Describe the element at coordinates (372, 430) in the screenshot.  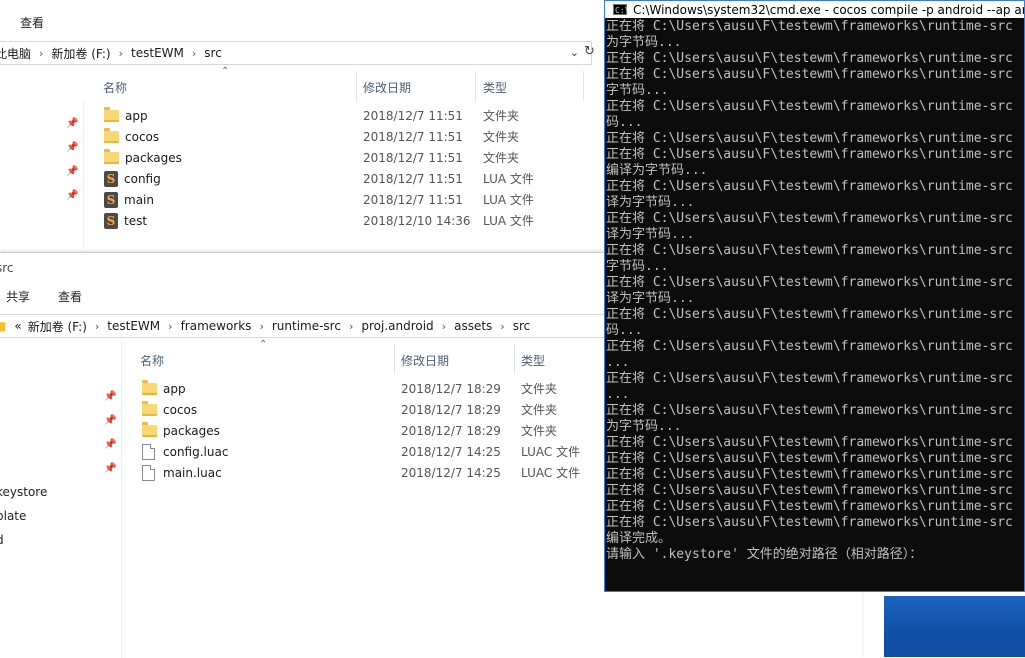
I see `file-row: packages 2018/12/7 18:29 文件夹` at that location.